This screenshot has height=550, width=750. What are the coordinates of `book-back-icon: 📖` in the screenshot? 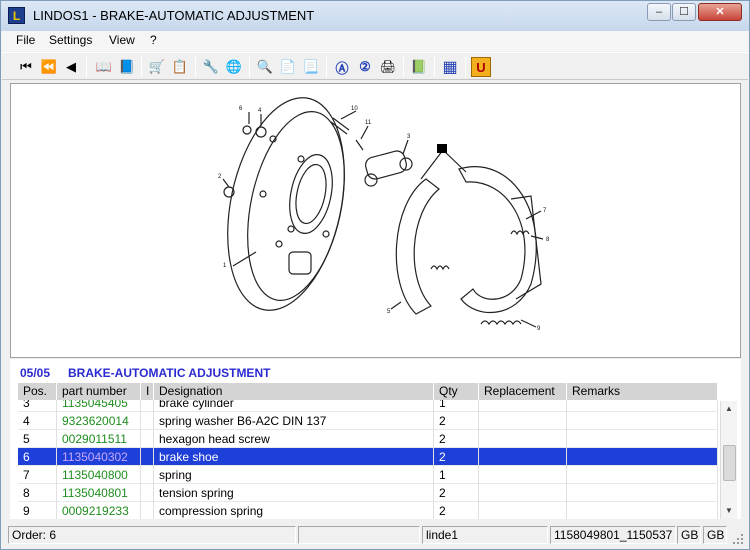 It's located at (104, 66).